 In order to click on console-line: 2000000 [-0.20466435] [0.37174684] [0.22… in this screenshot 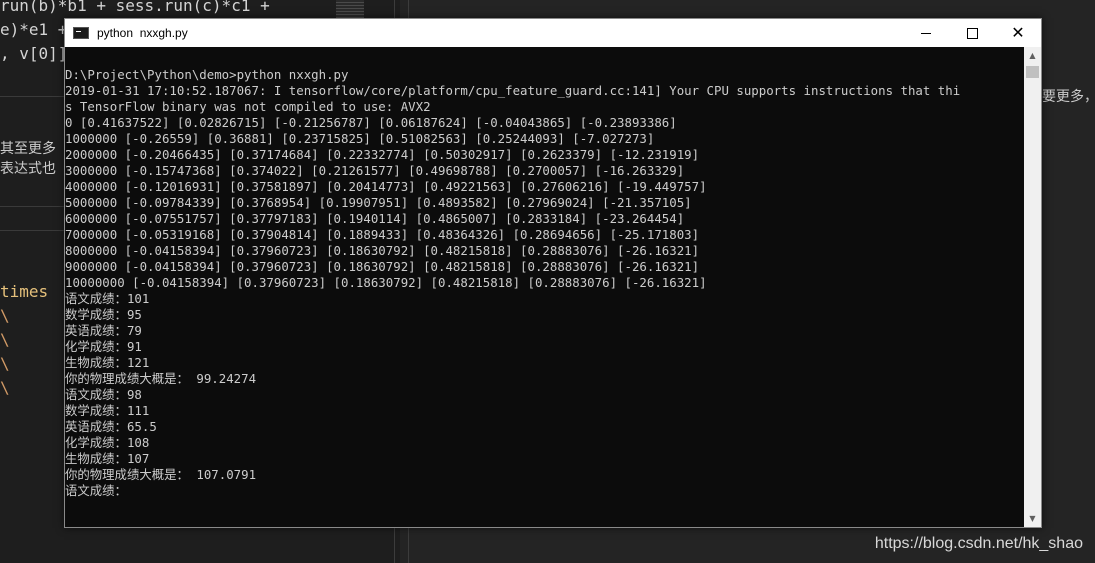, I will do `click(382, 154)`.